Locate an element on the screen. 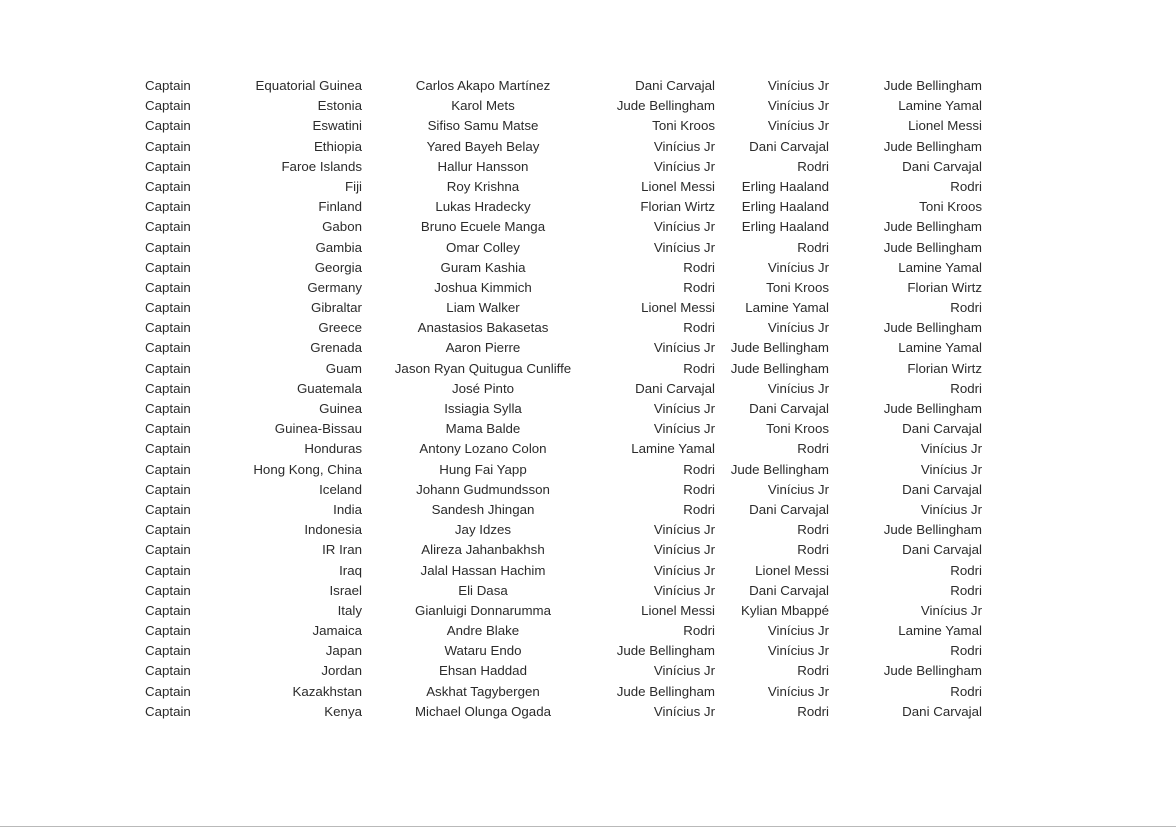  cell-player1: Toni Kroos is located at coordinates (683, 126).